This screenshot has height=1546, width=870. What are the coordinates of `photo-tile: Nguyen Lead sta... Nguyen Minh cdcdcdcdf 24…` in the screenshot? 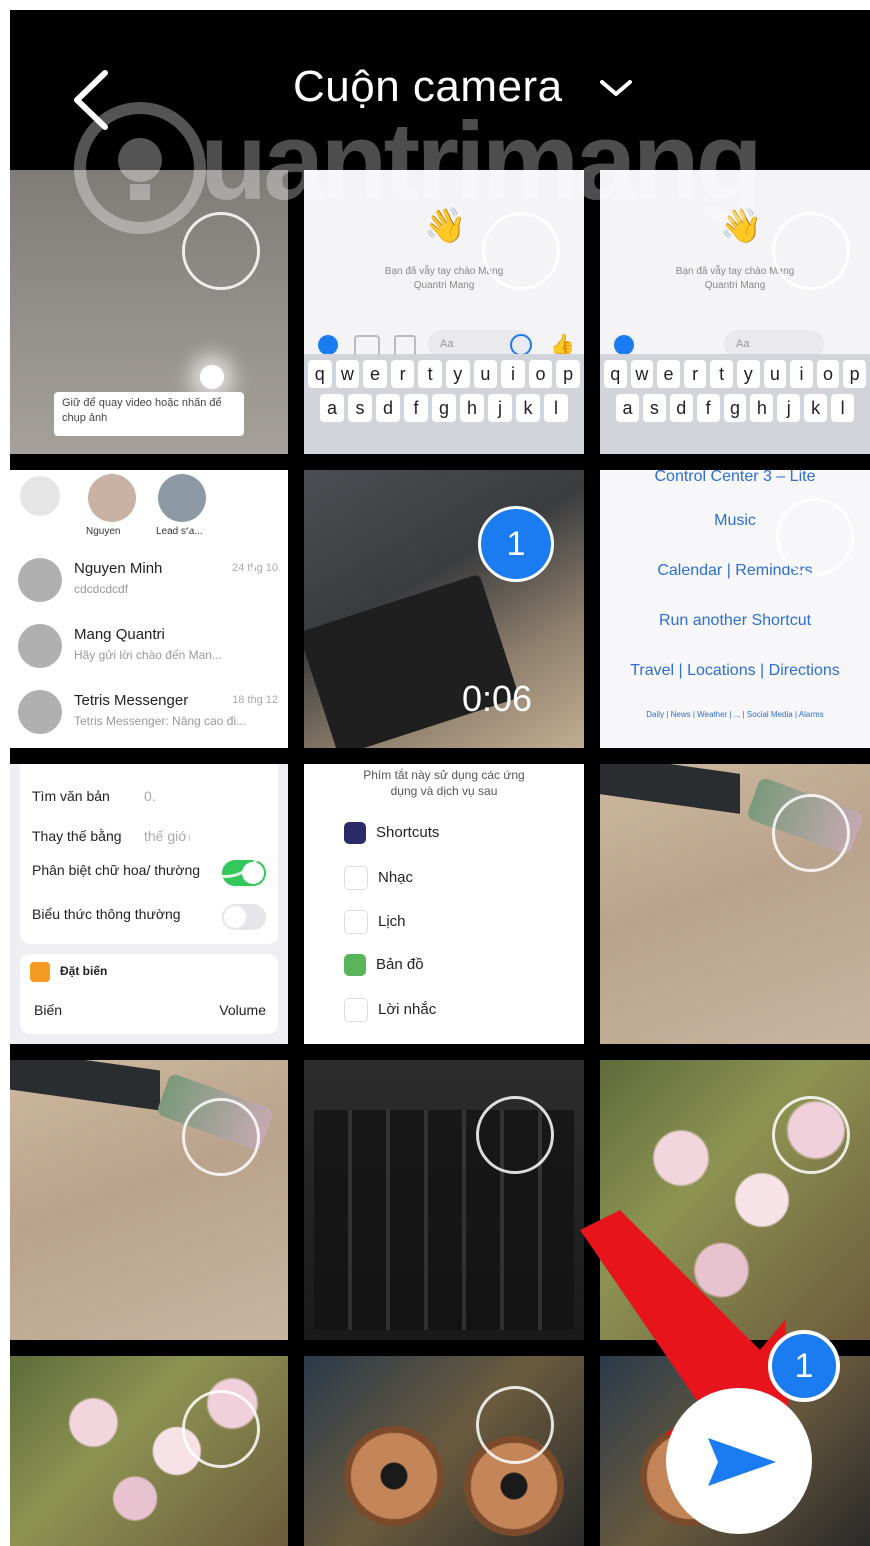 It's located at (149, 609).